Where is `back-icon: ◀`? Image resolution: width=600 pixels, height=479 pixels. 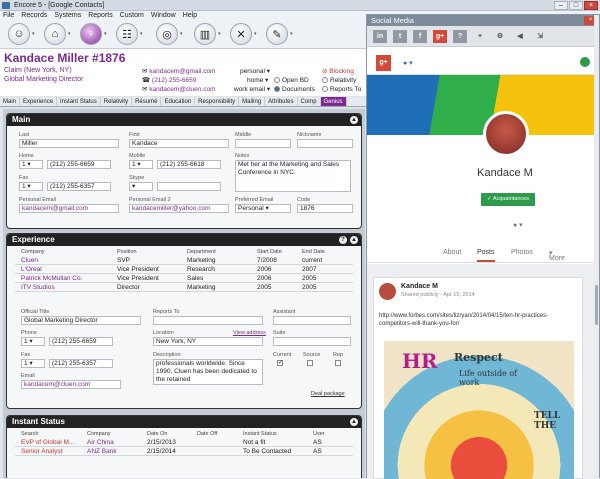 back-icon: ◀ is located at coordinates (520, 36).